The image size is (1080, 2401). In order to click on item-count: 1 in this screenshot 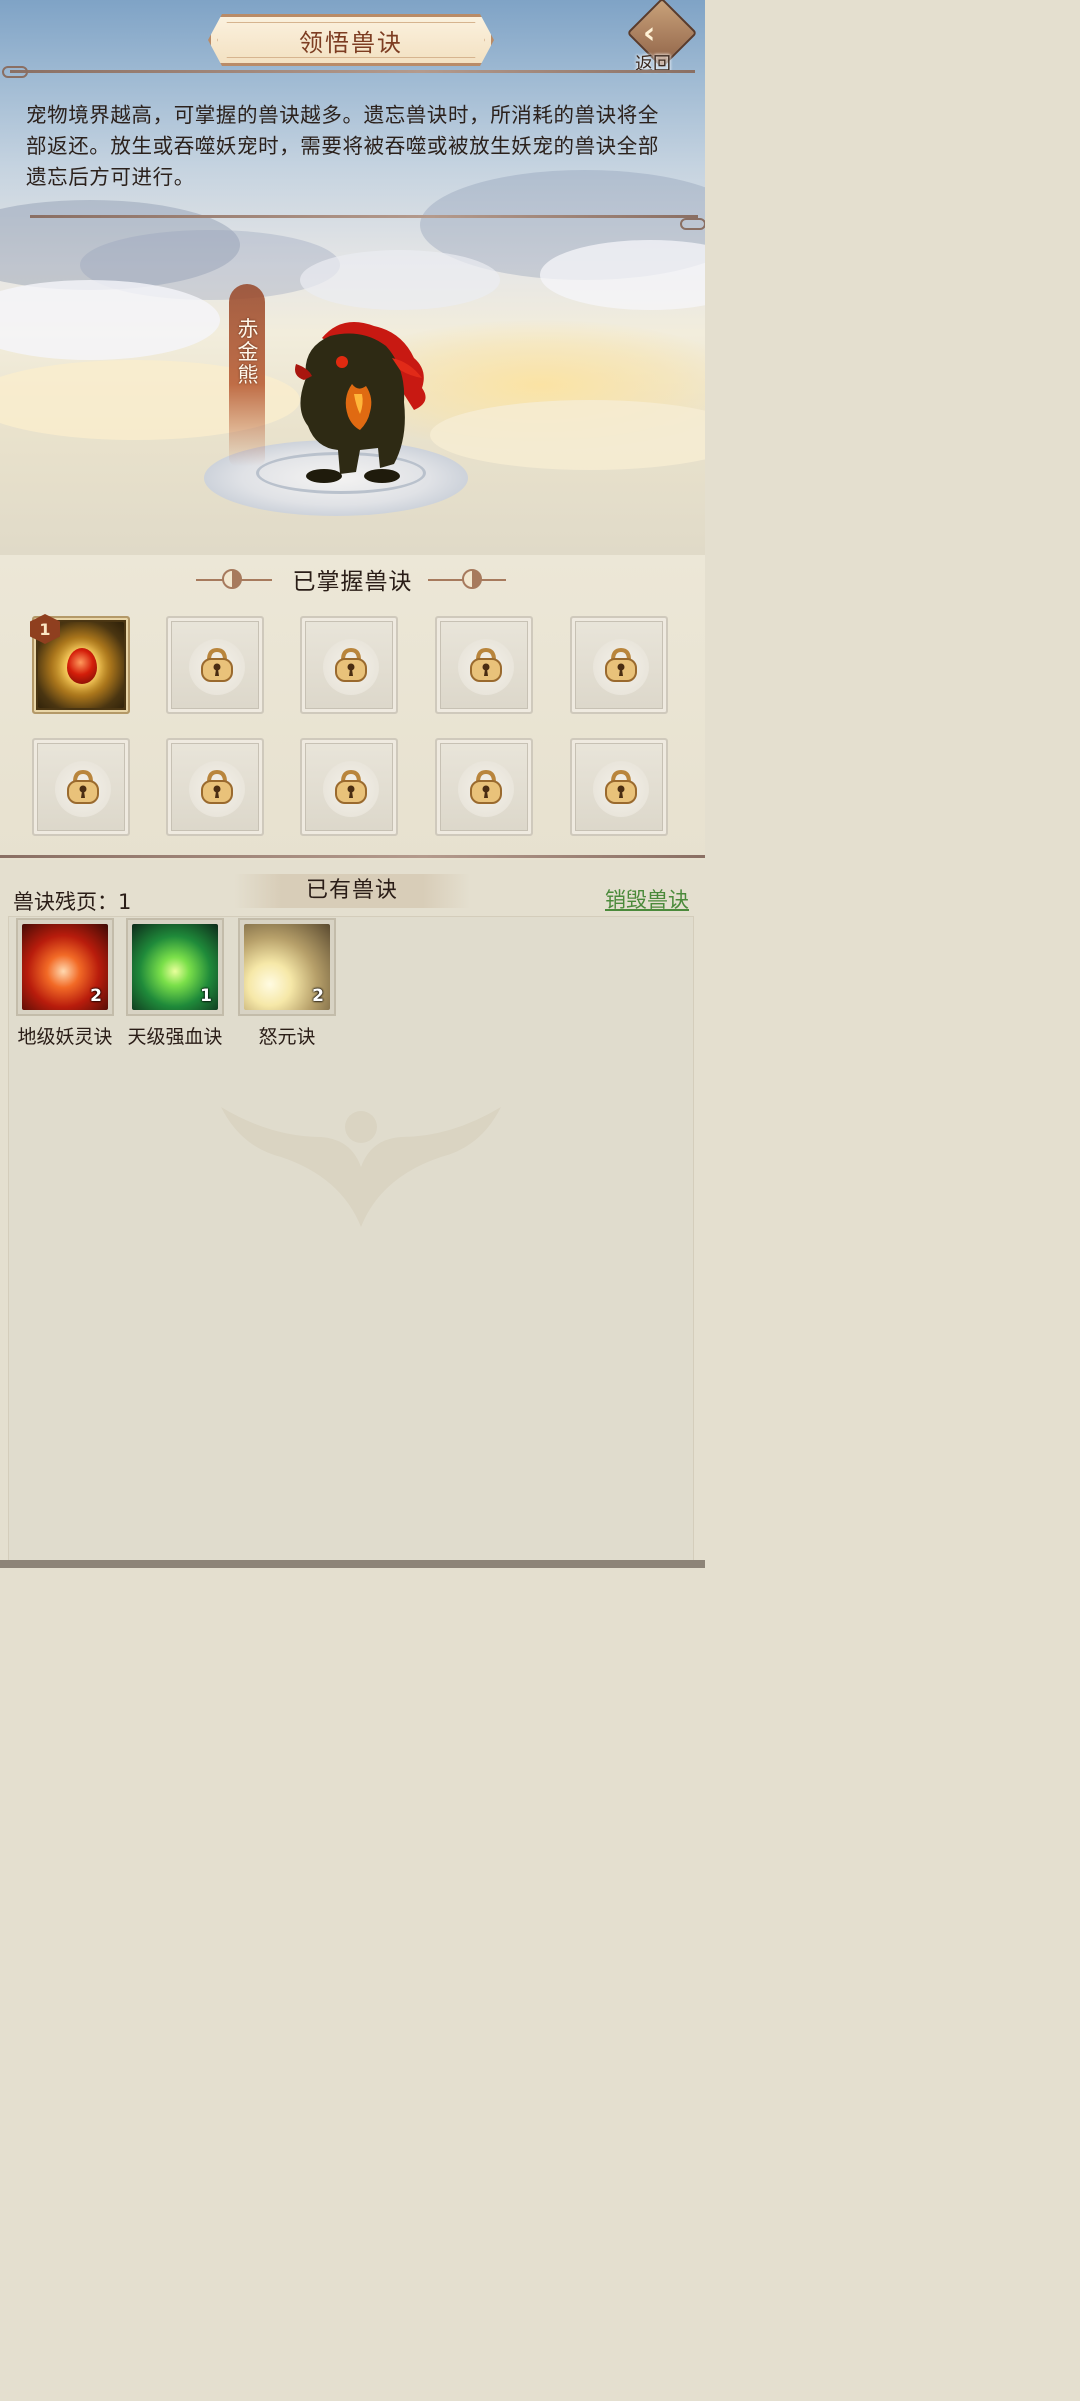, I will do `click(206, 996)`.